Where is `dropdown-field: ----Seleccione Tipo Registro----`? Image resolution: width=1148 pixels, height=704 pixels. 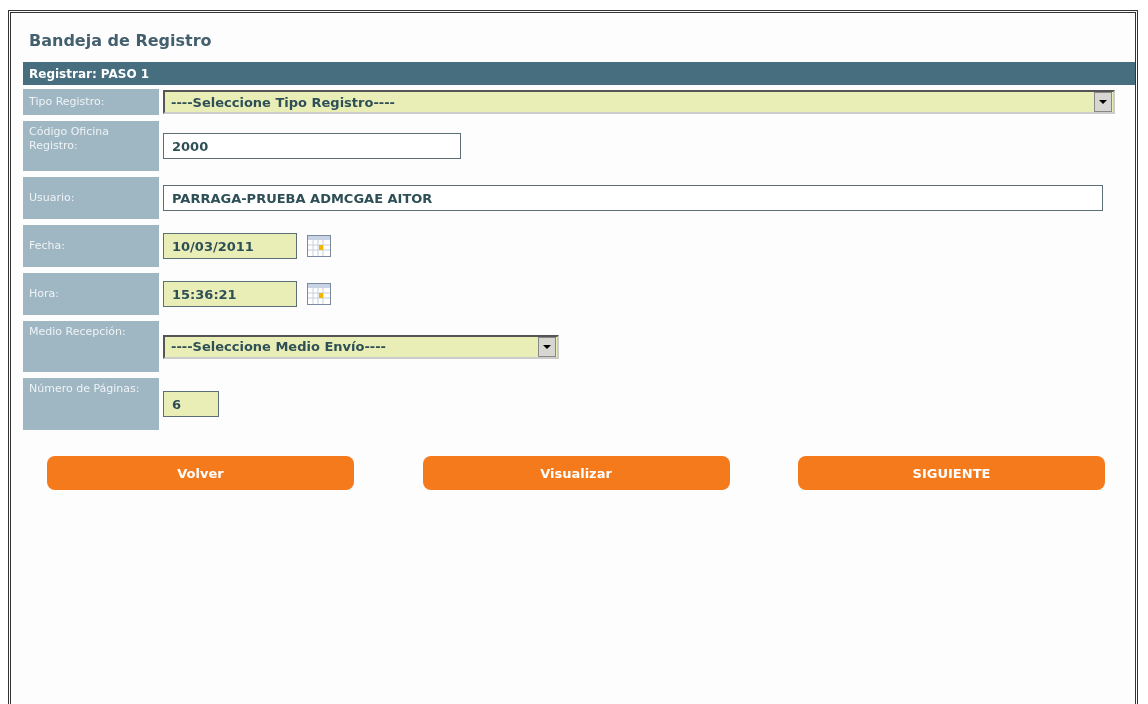
dropdown-field: ----Seleccione Tipo Registro---- is located at coordinates (639, 102).